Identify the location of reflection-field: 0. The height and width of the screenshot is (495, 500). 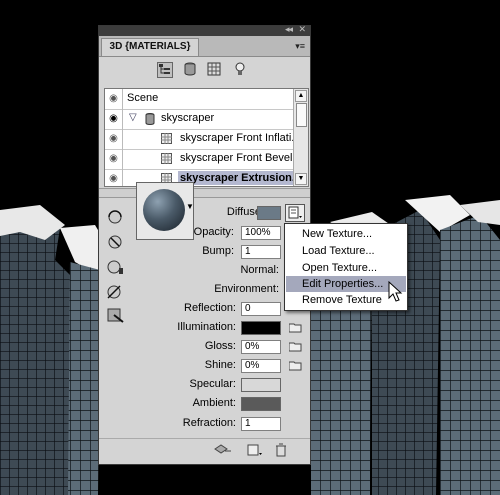
(261, 309).